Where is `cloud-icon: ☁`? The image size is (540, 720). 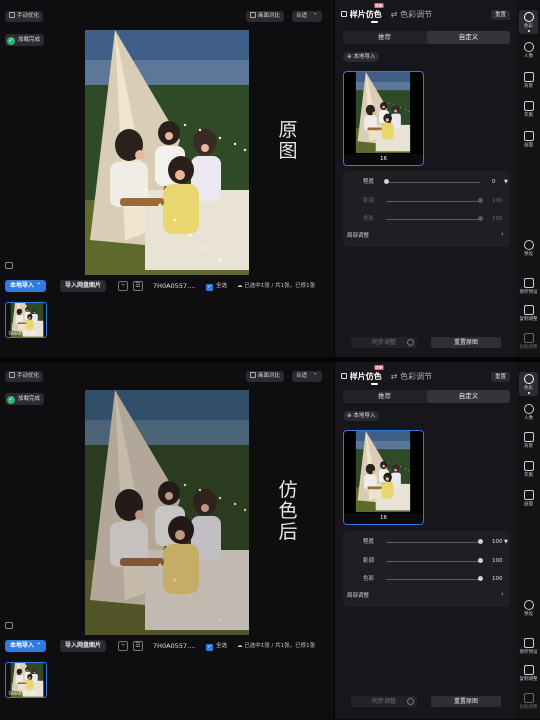
cloud-icon: ☁ is located at coordinates (240, 646).